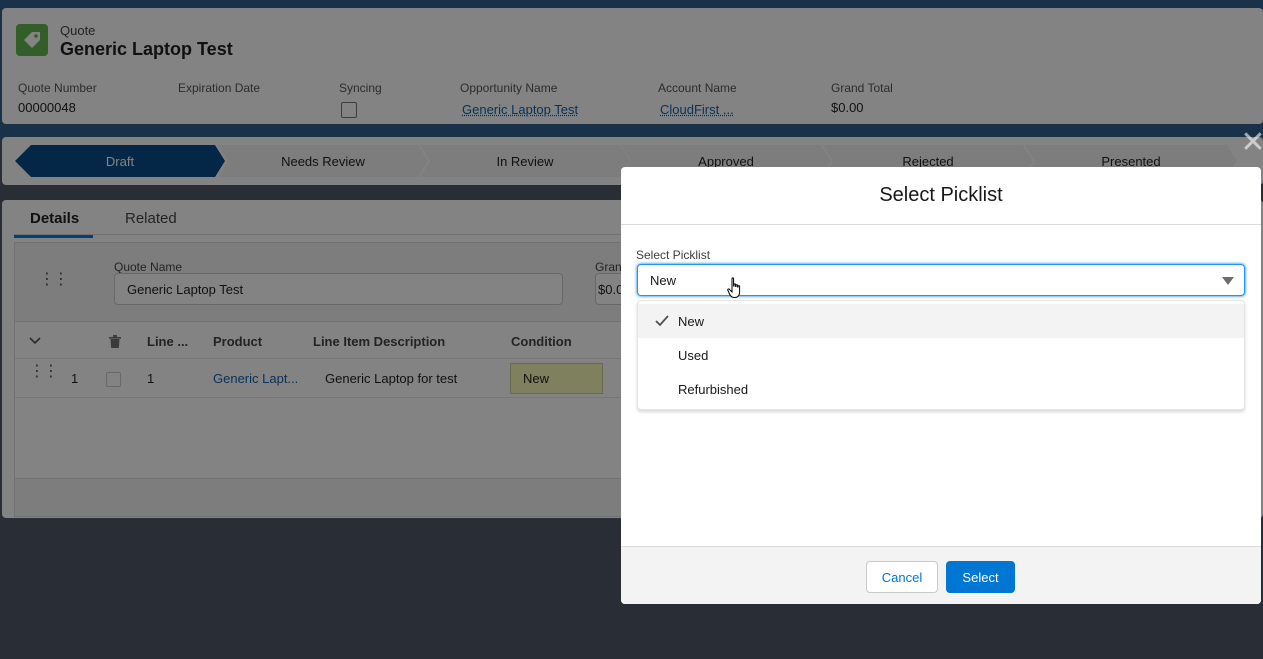 This screenshot has height=659, width=1263. What do you see at coordinates (691, 321) in the screenshot?
I see `option-label: New` at bounding box center [691, 321].